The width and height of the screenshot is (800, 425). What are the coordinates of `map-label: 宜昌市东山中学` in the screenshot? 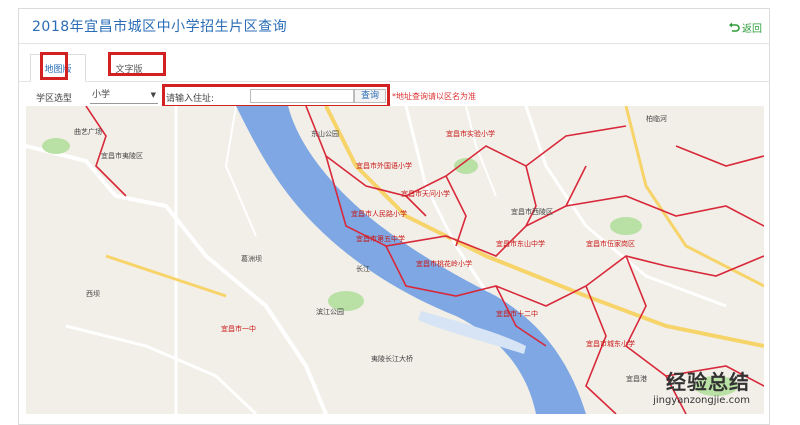 It's located at (520, 243).